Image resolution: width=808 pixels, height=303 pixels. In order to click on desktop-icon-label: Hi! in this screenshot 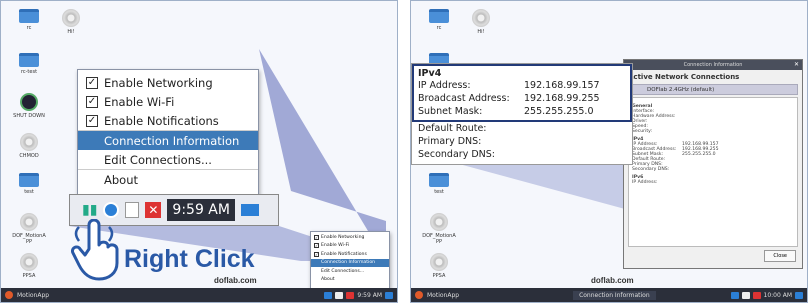, I will do `click(71, 32)`.